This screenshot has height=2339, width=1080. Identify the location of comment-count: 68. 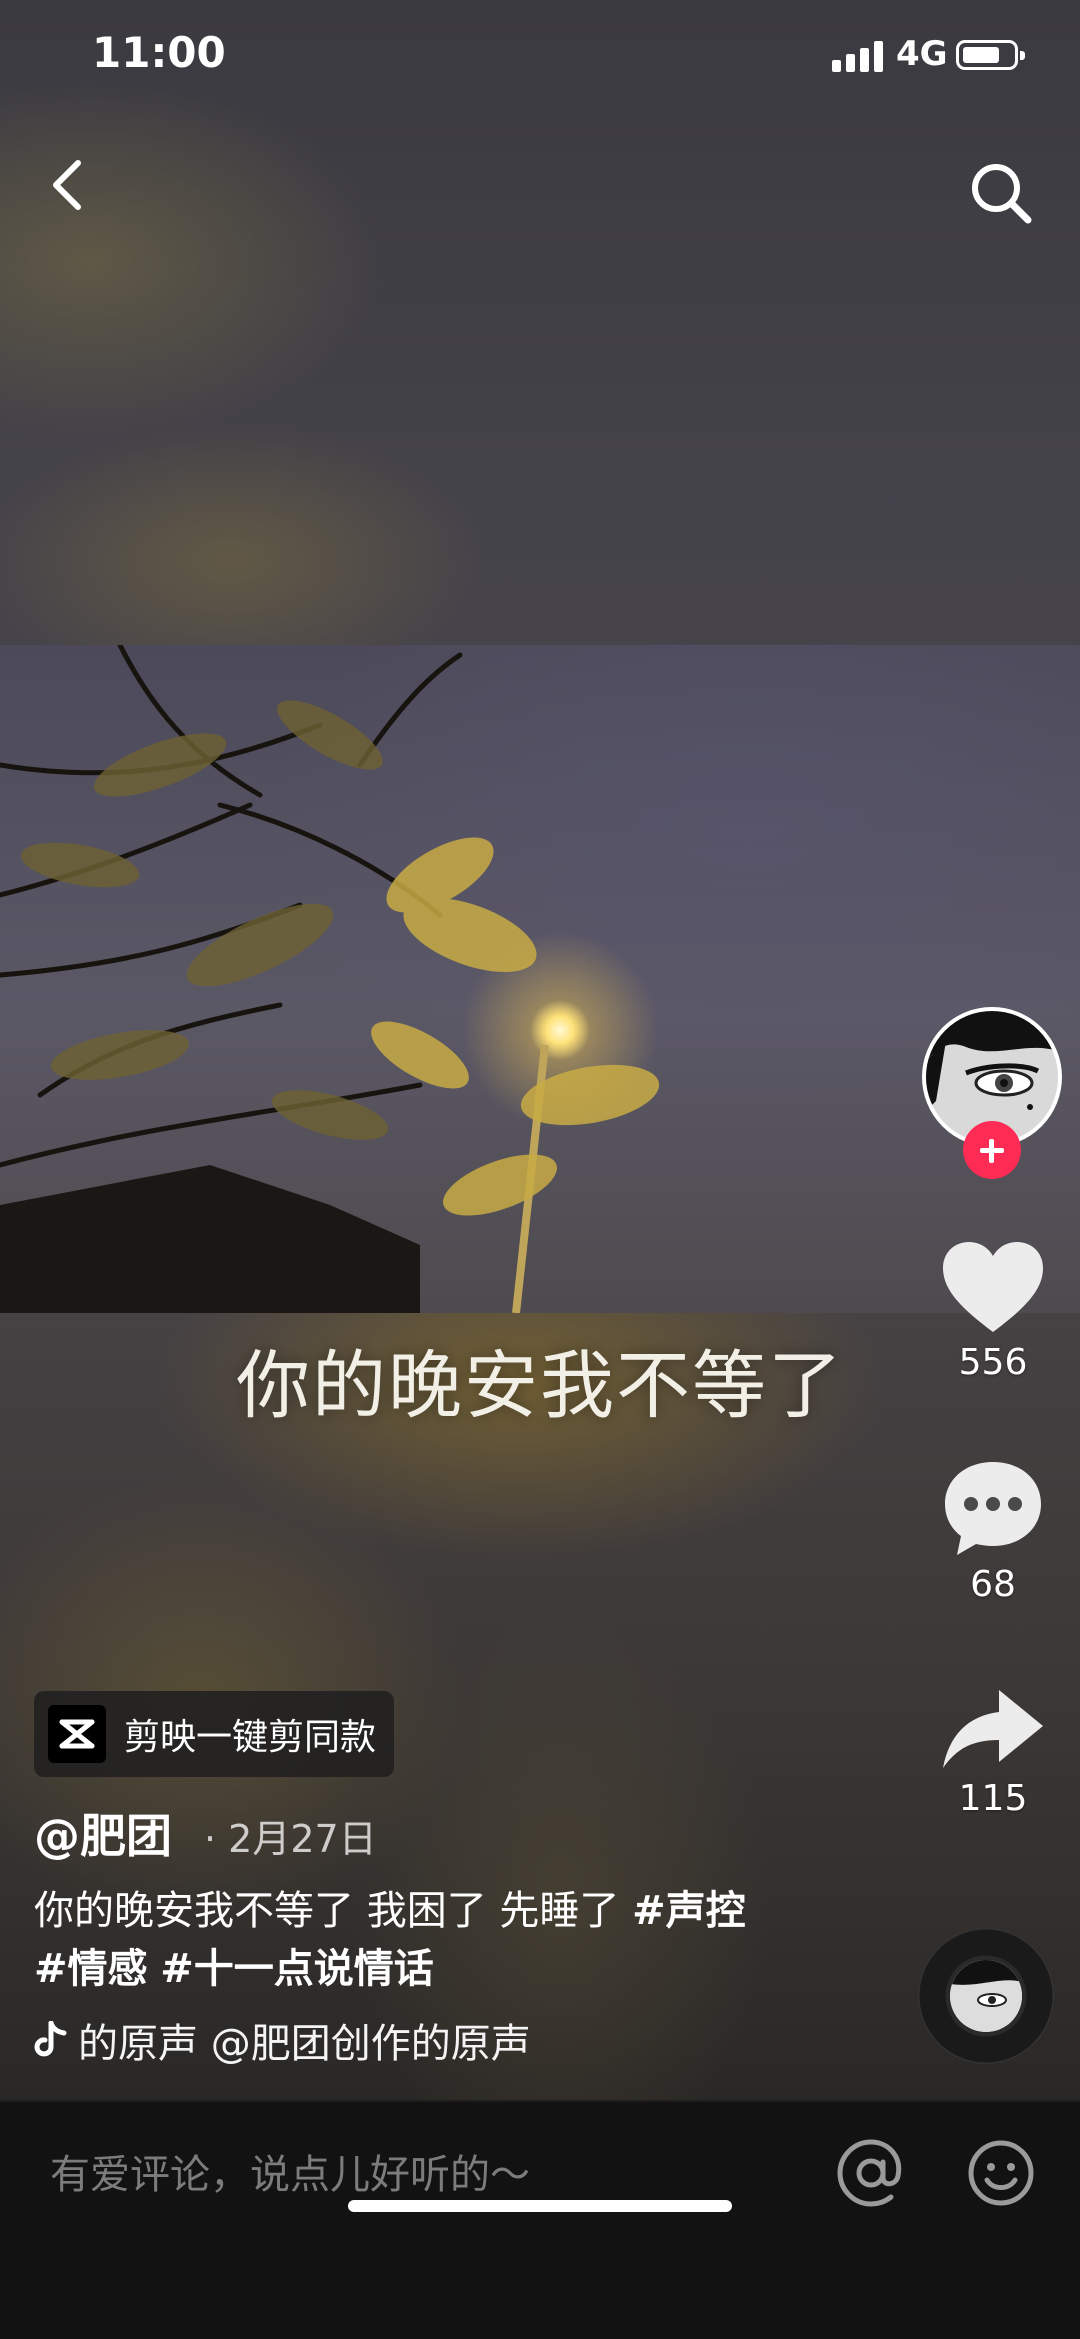
(993, 1584).